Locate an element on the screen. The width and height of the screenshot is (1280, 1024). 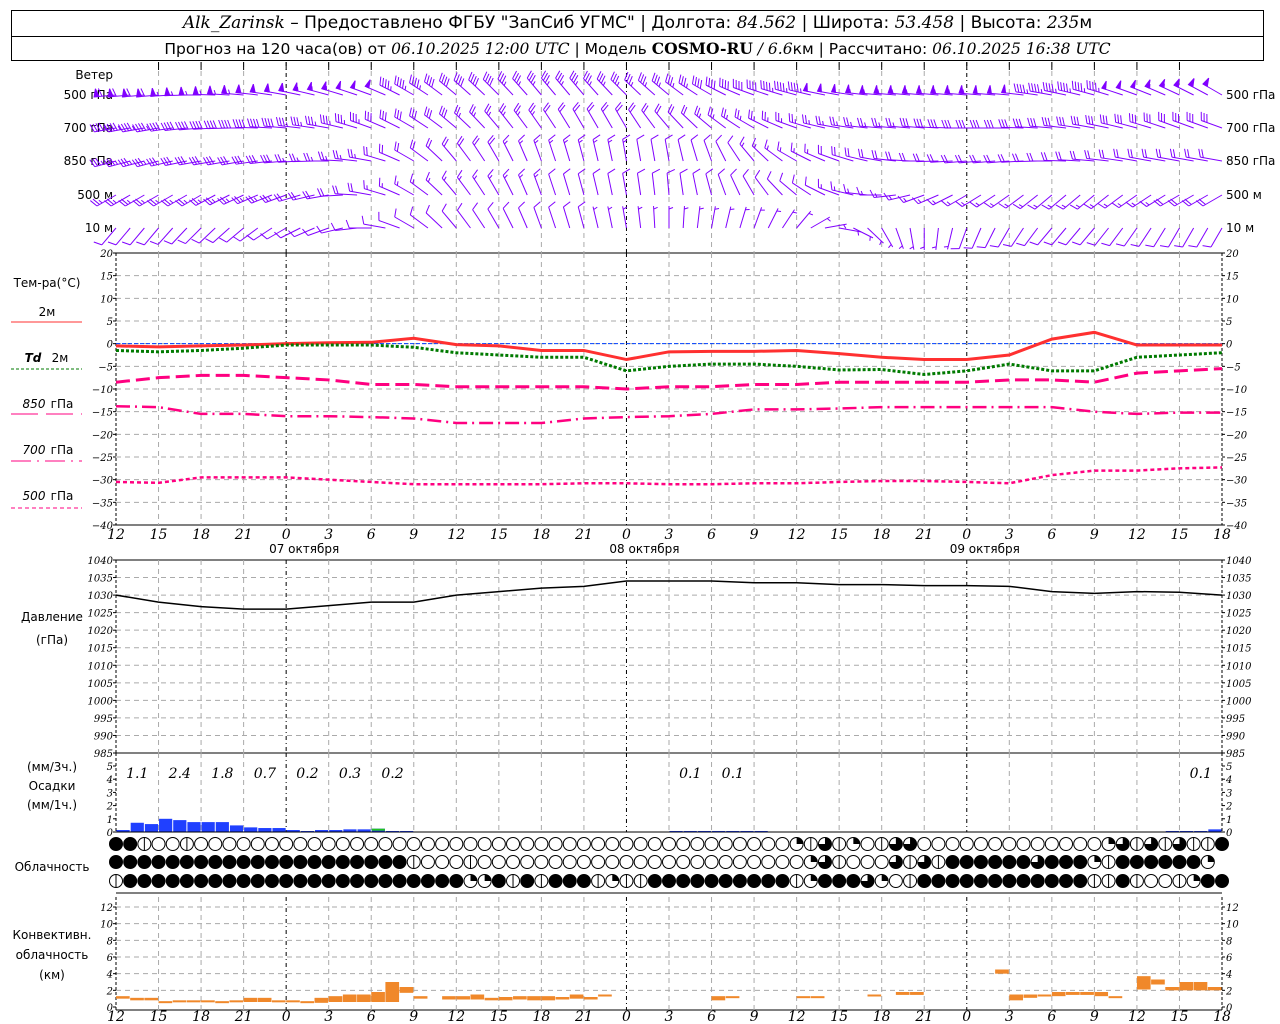
conv-tick-label-left: 0 is located at coordinates (110, 1008).